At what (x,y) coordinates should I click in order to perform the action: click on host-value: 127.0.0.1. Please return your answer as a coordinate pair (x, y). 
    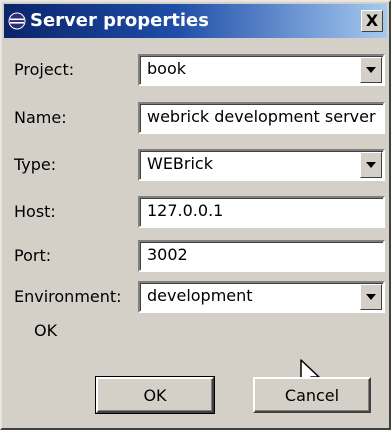
    Looking at the image, I should click on (185, 210).